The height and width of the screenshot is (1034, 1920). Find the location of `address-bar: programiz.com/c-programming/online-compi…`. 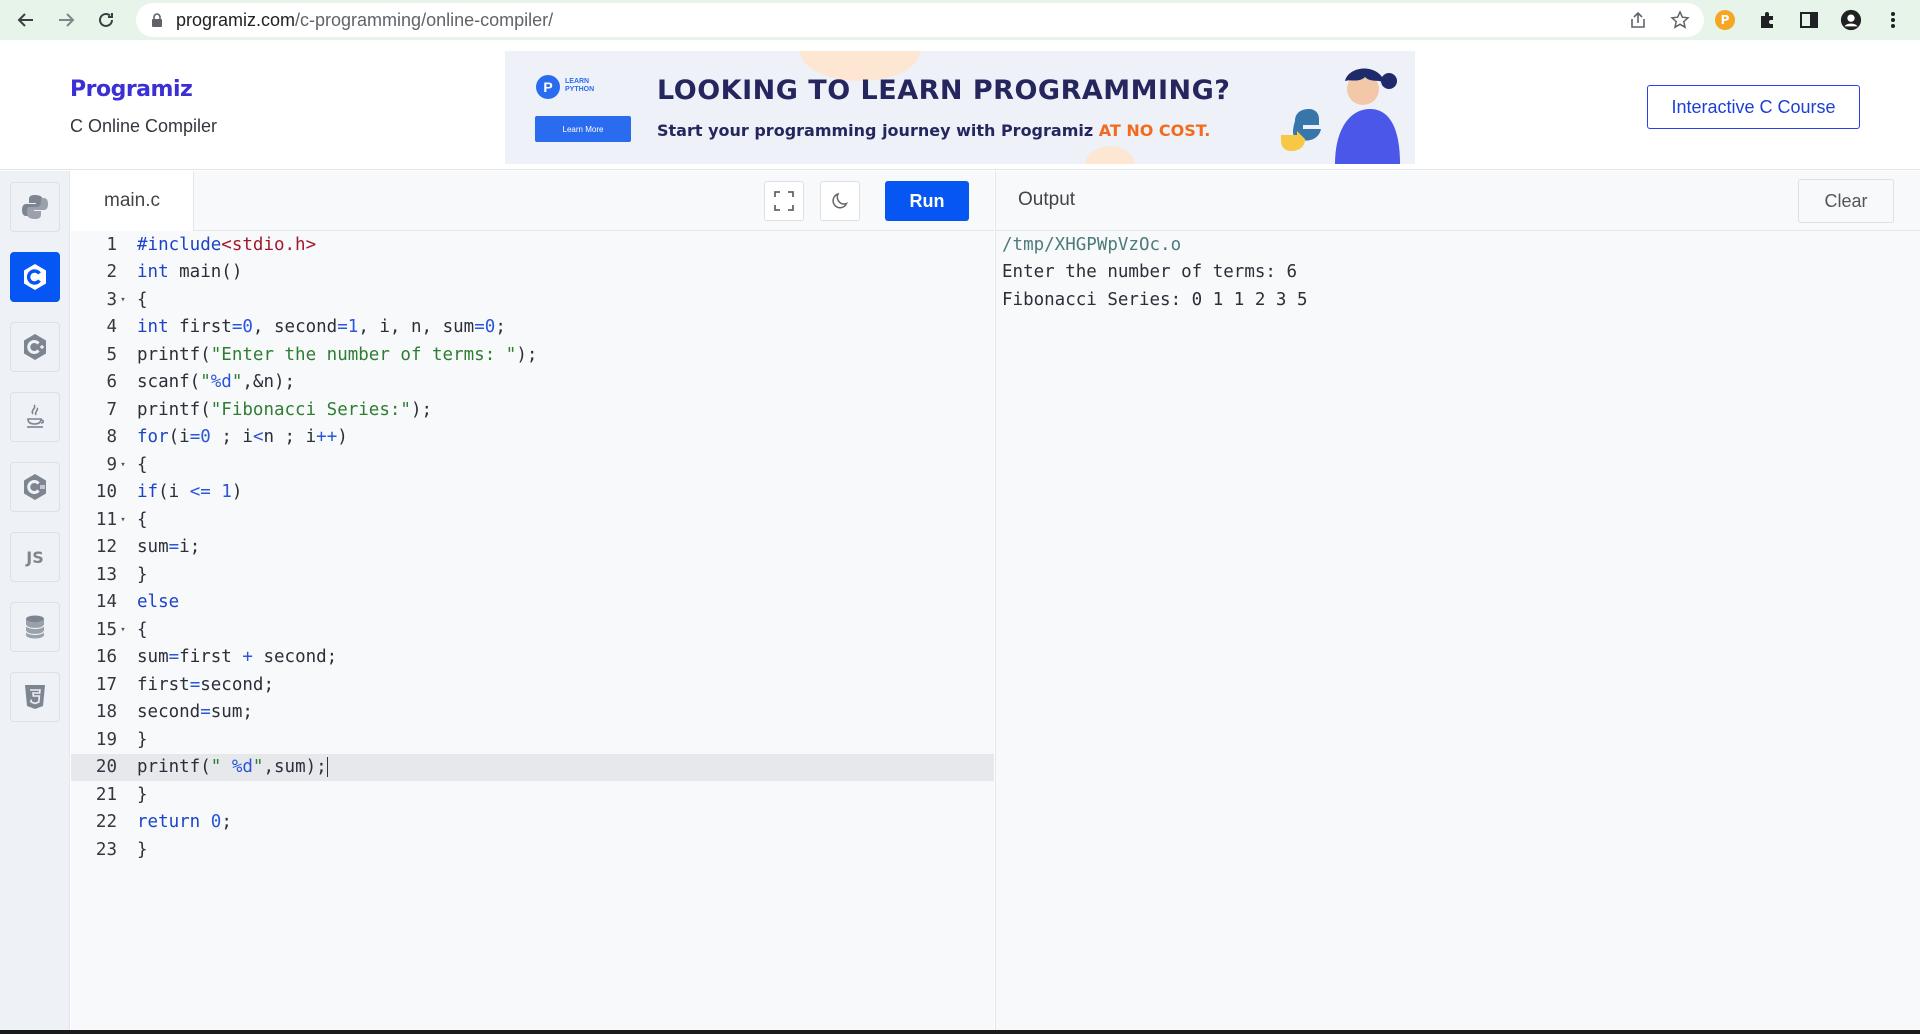

address-bar: programiz.com/c-programming/online-compi… is located at coordinates (920, 20).